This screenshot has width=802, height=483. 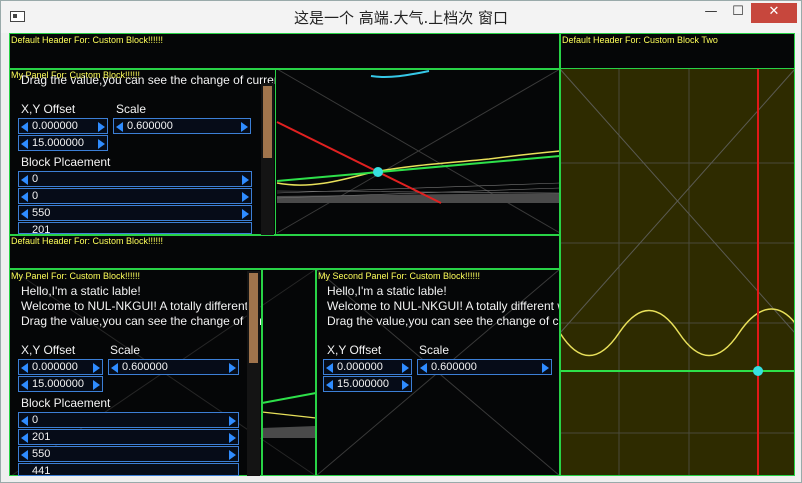 I want to click on panel-bottom-right-offset-x-field: 0.000000, so click(x=367, y=367).